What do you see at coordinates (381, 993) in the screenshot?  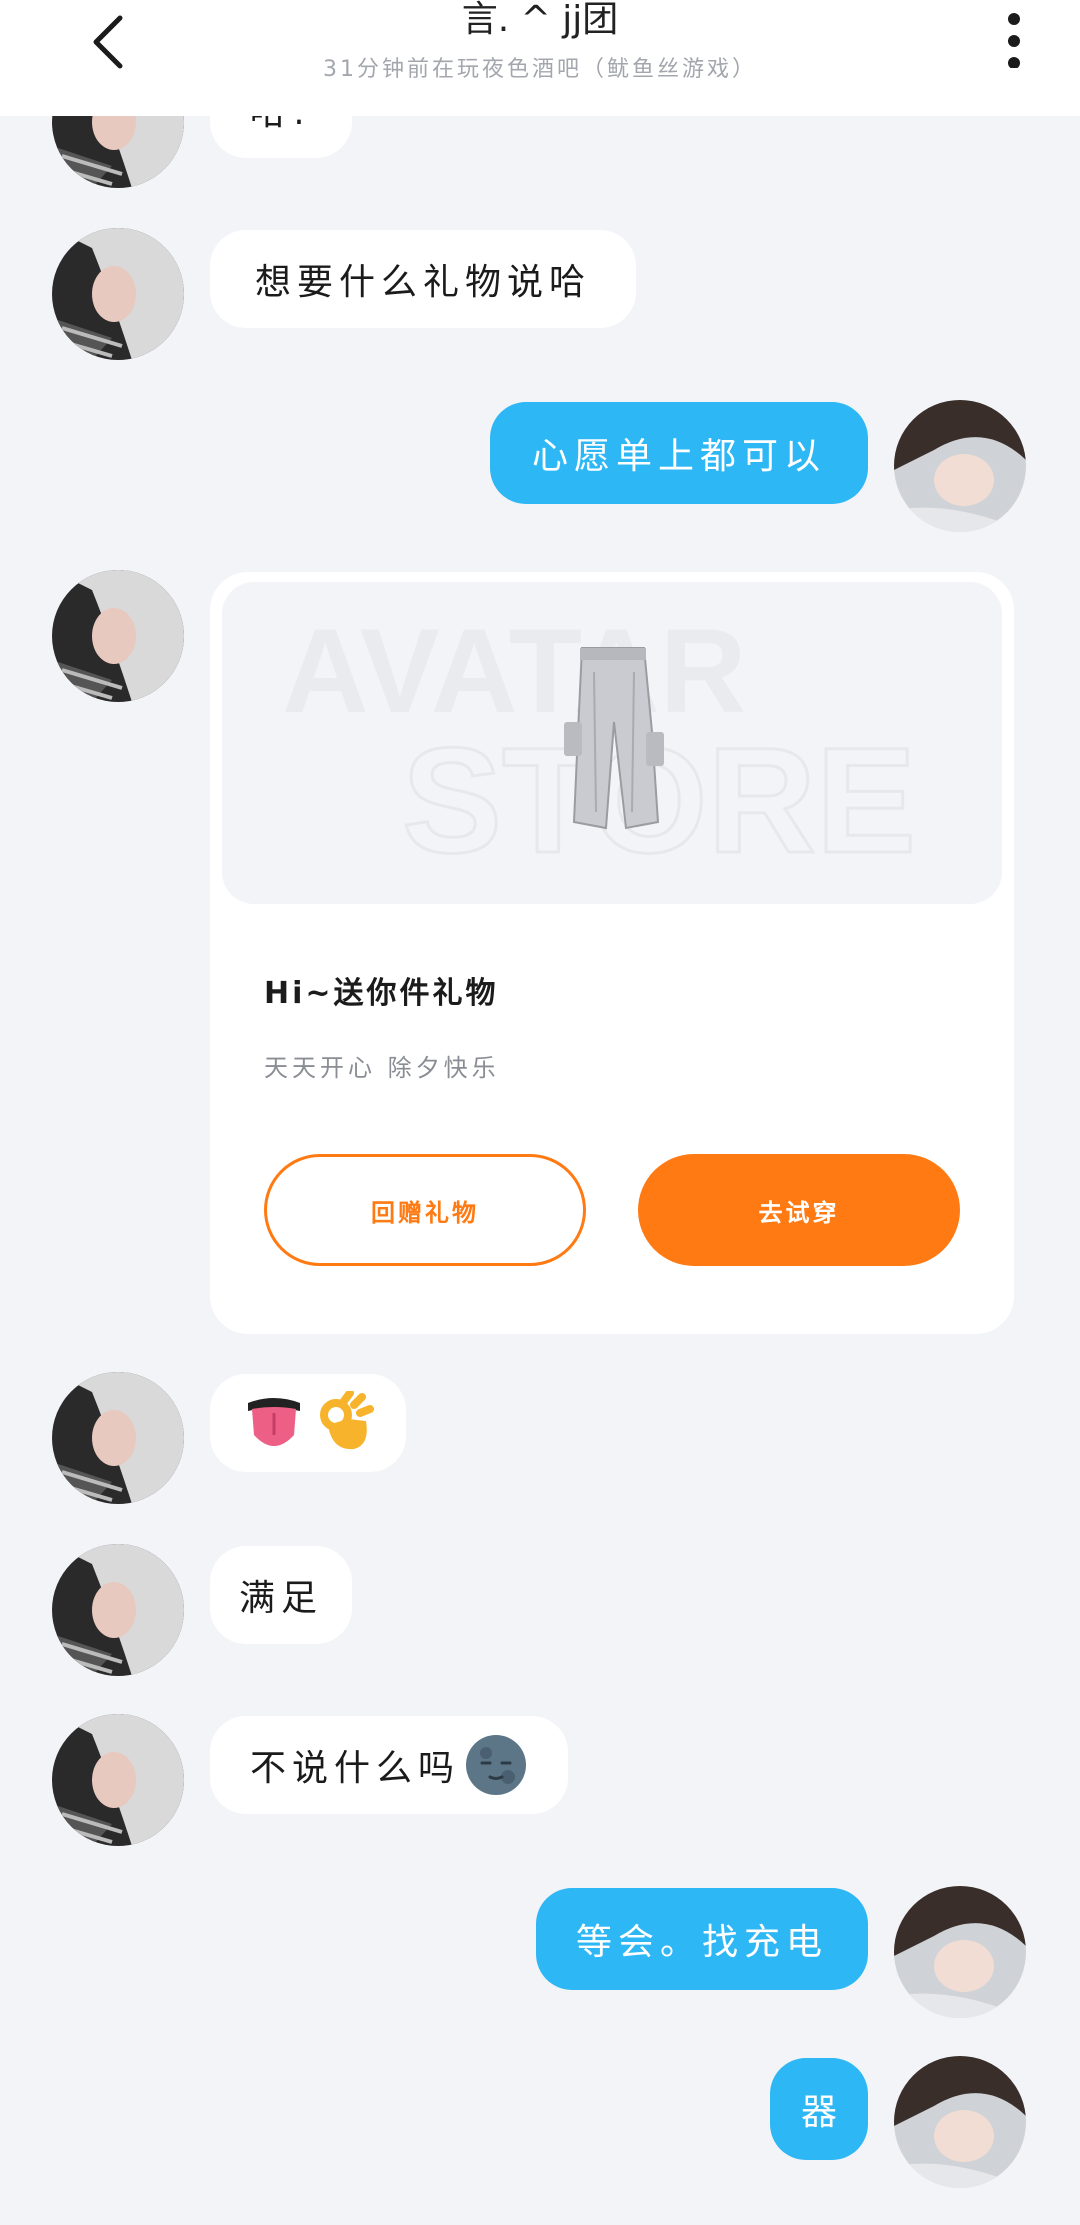 I see `gift-title: Hi~送你件礼物` at bounding box center [381, 993].